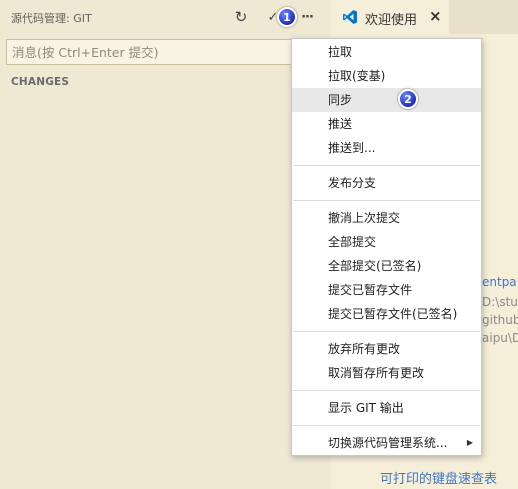 The height and width of the screenshot is (489, 518). What do you see at coordinates (386, 408) in the screenshot?
I see `menu-item-show-git-output: 显示 GIT 输出` at bounding box center [386, 408].